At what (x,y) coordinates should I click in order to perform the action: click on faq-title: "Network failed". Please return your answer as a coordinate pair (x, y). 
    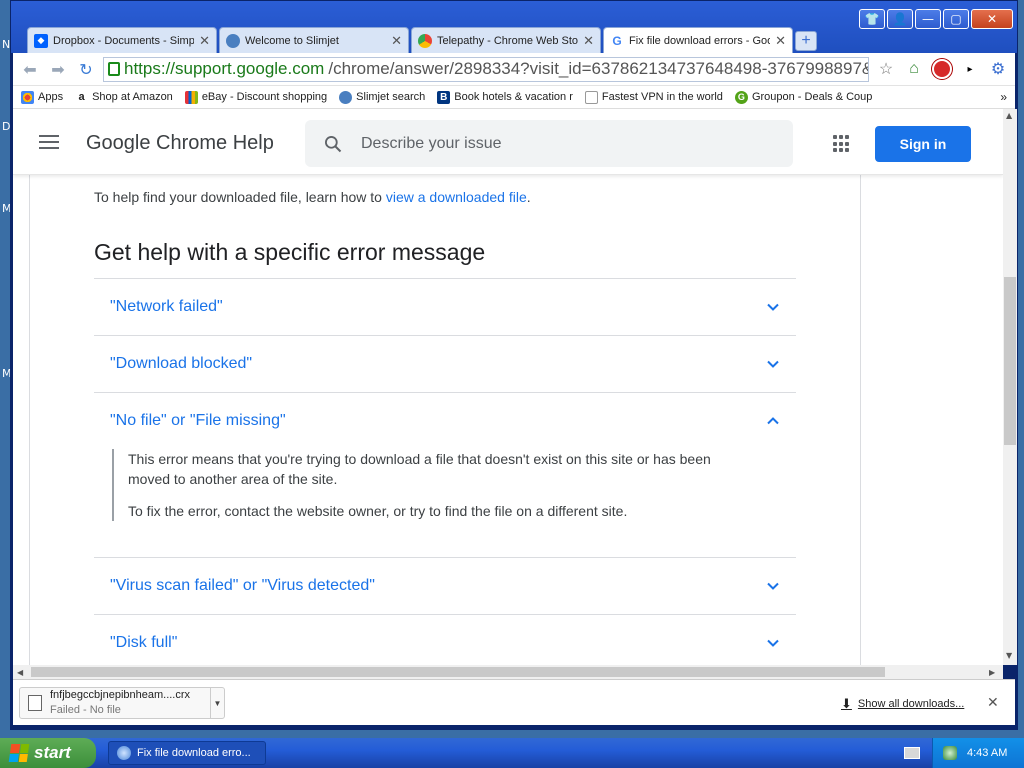
    Looking at the image, I should click on (166, 306).